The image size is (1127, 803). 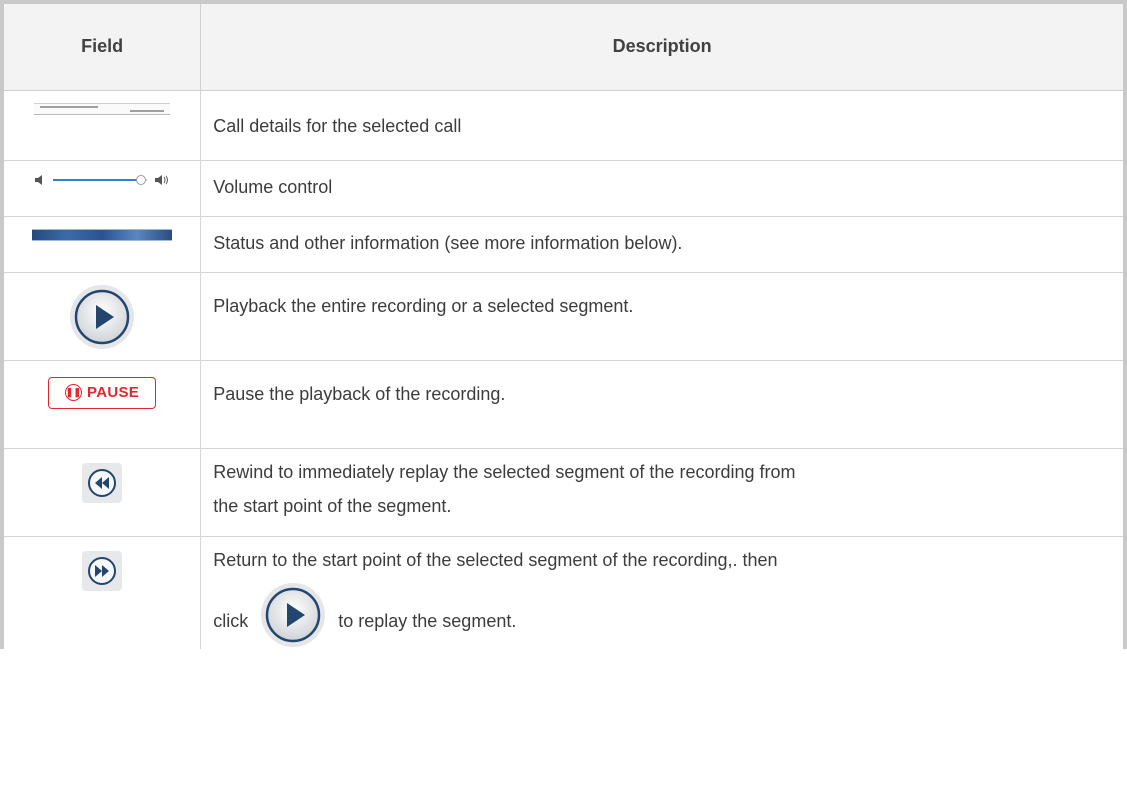 I want to click on pause-button: ❚❚ PAUSE, so click(x=102, y=392).